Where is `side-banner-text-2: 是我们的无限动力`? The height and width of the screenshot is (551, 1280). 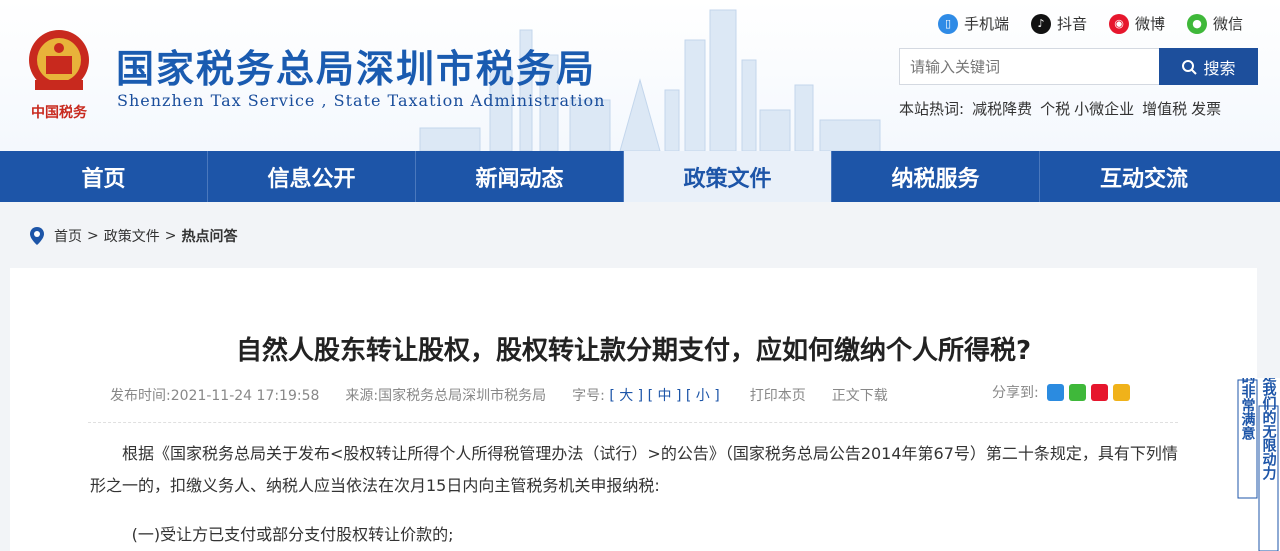
side-banner-text-2: 是我们的无限动力 is located at coordinates (1269, 429).